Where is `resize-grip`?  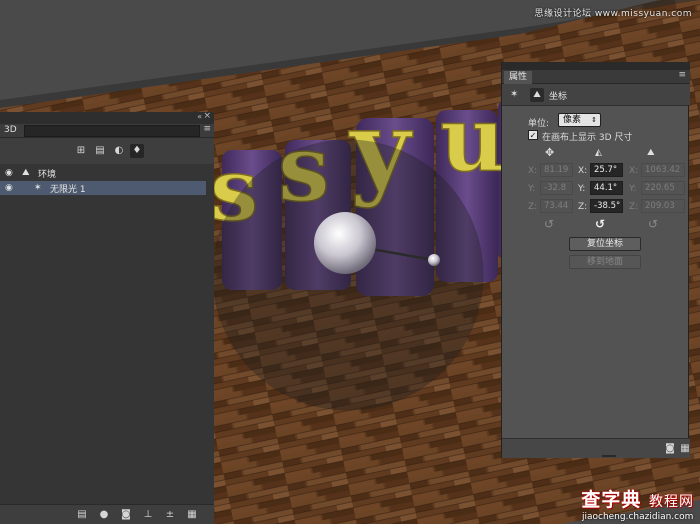 resize-grip is located at coordinates (609, 456).